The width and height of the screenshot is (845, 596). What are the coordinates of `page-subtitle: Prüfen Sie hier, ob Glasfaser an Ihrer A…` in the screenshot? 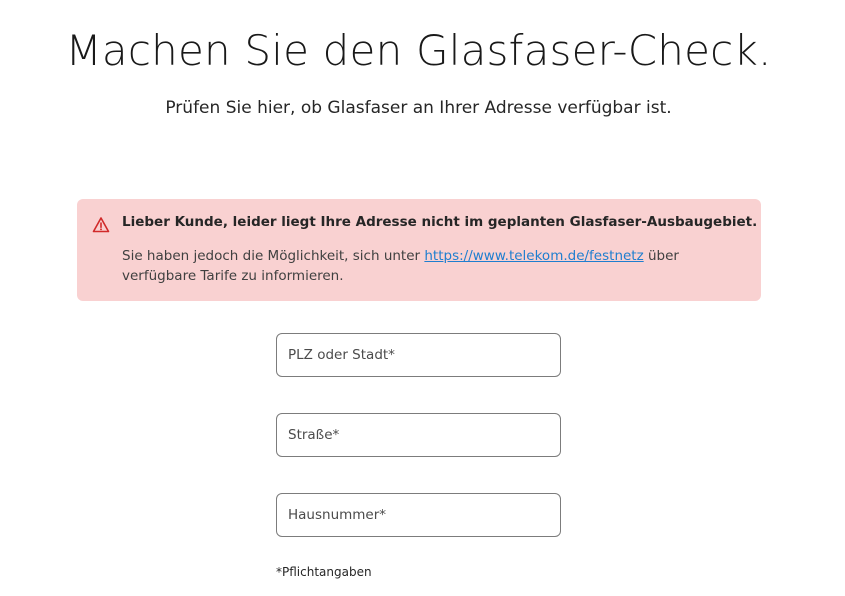 It's located at (418, 108).